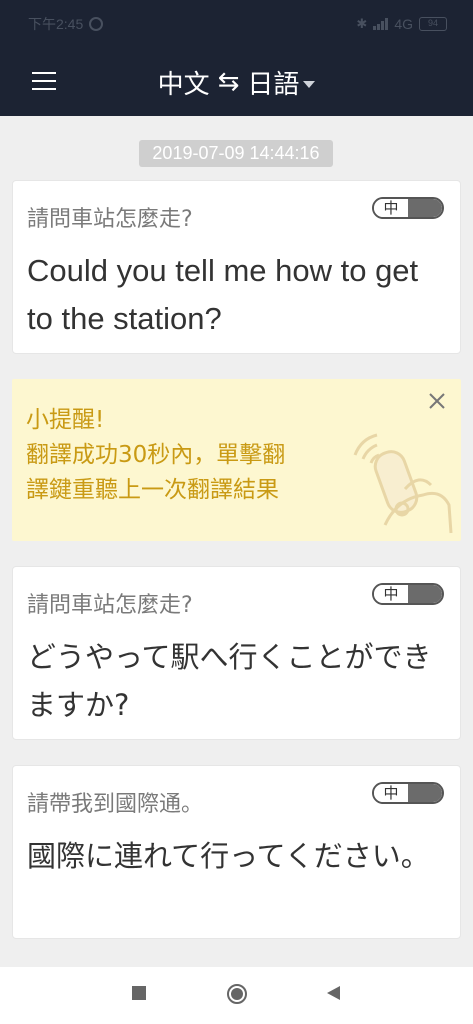 The height and width of the screenshot is (1024, 473). What do you see at coordinates (362, 23) in the screenshot?
I see `bluetooth-icon: ✱` at bounding box center [362, 23].